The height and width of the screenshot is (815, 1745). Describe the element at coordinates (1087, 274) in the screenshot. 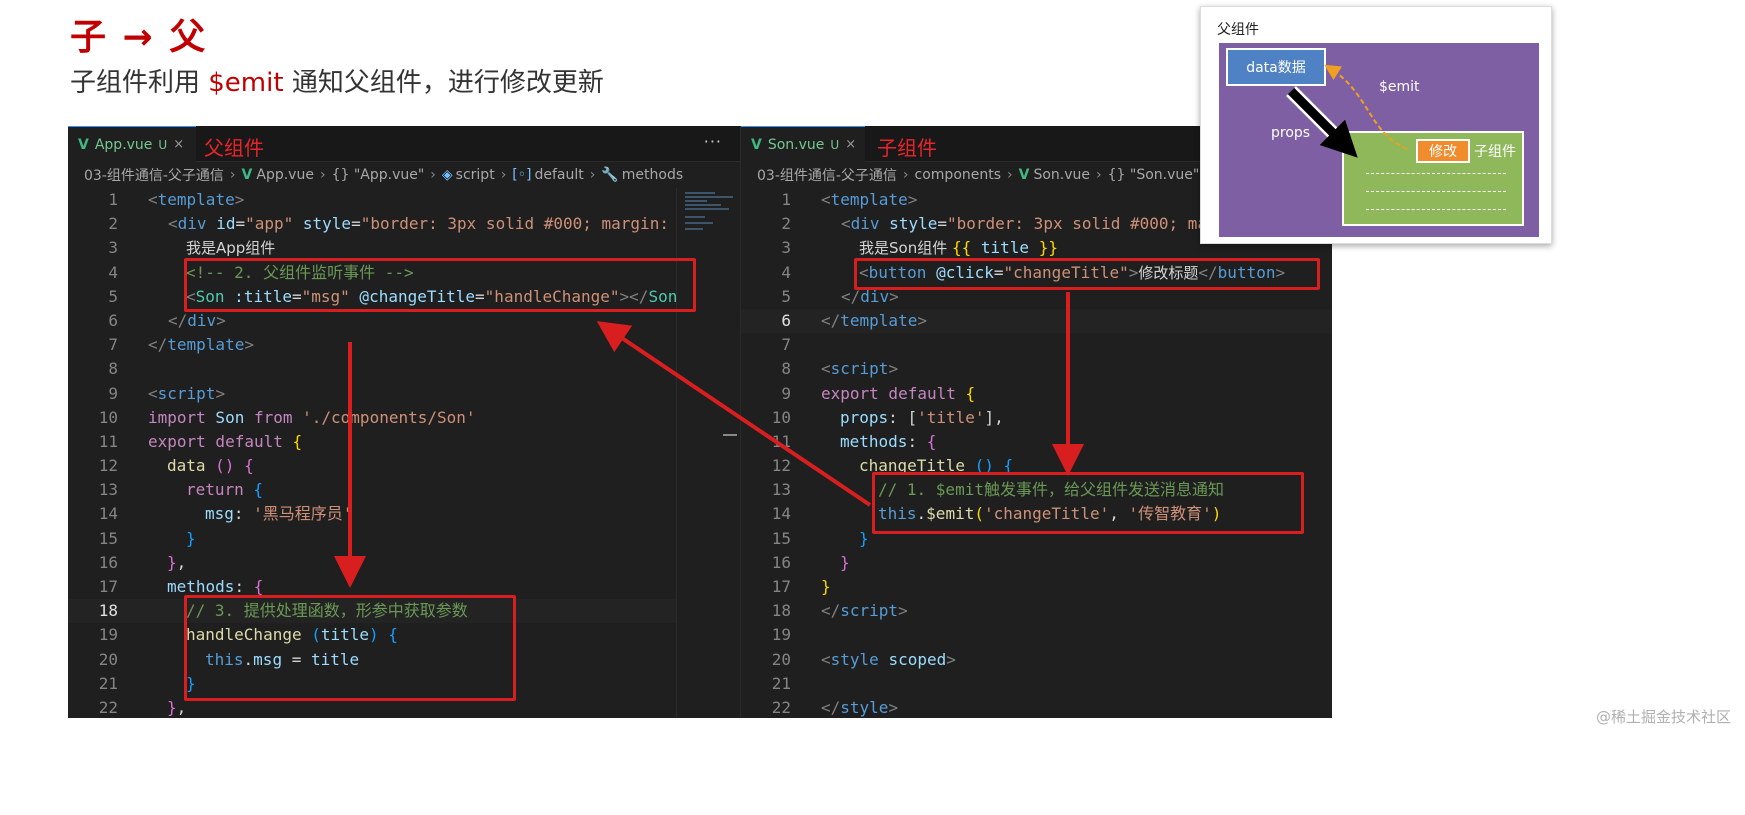

I see `highlight-child-button` at that location.